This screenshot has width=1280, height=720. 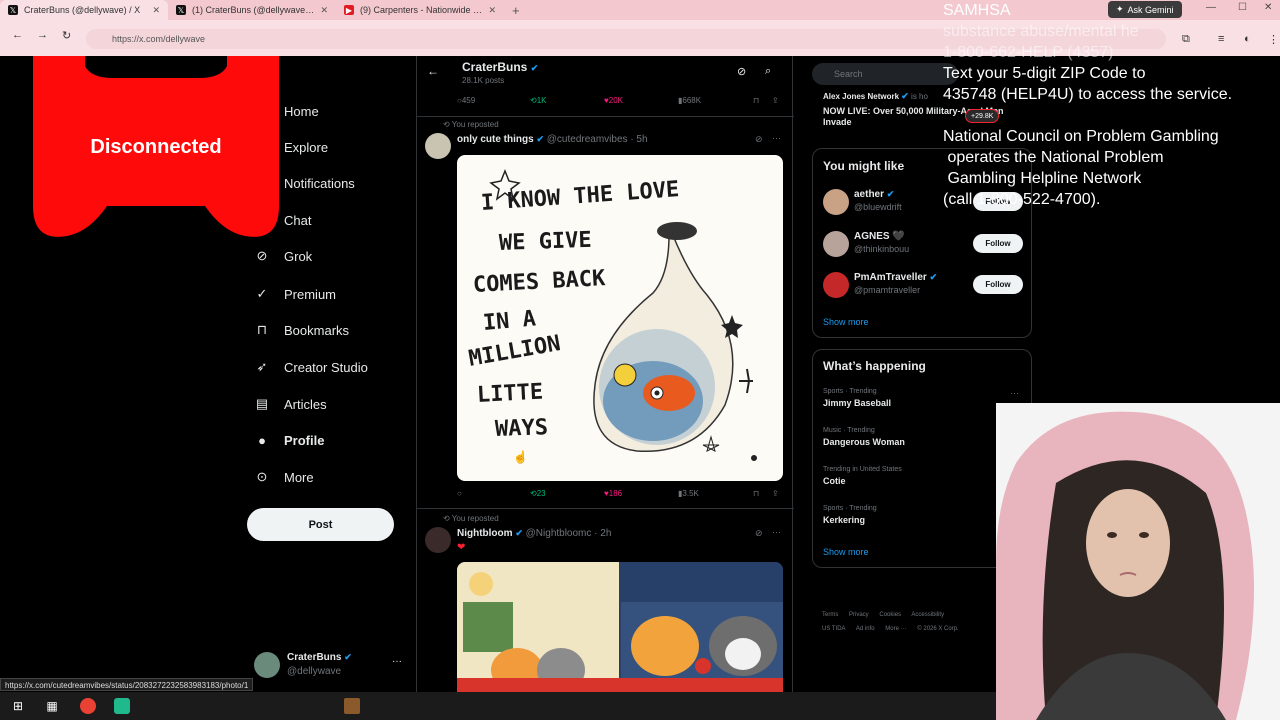 What do you see at coordinates (1242, 7) in the screenshot?
I see `maximize-icon: ☐` at bounding box center [1242, 7].